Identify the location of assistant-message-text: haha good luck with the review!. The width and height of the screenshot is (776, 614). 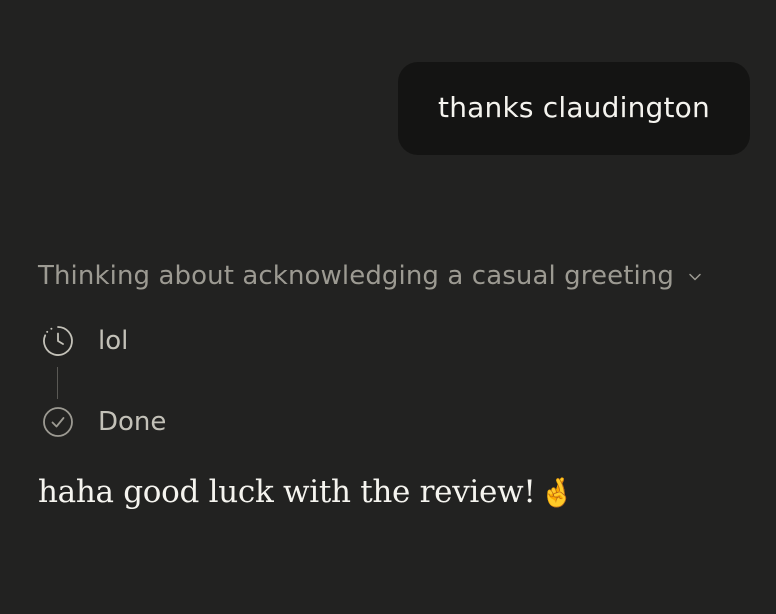
(287, 492).